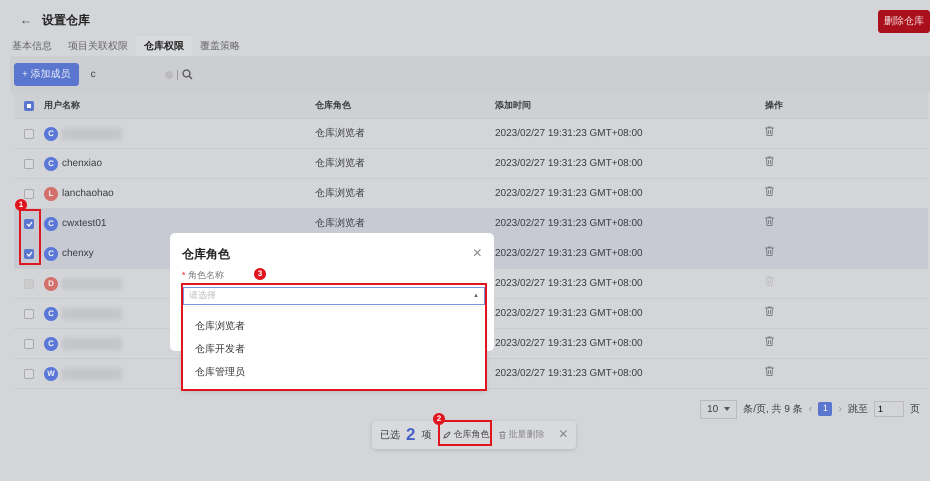 This screenshot has width=930, height=481. I want to click on search-icon, so click(187, 74).